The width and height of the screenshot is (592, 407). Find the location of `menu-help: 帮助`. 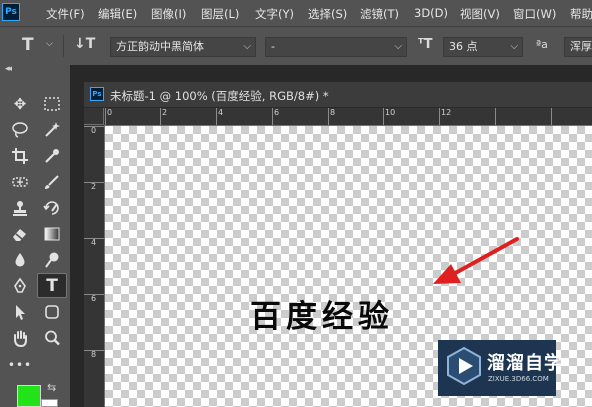

menu-help: 帮助 is located at coordinates (581, 14).